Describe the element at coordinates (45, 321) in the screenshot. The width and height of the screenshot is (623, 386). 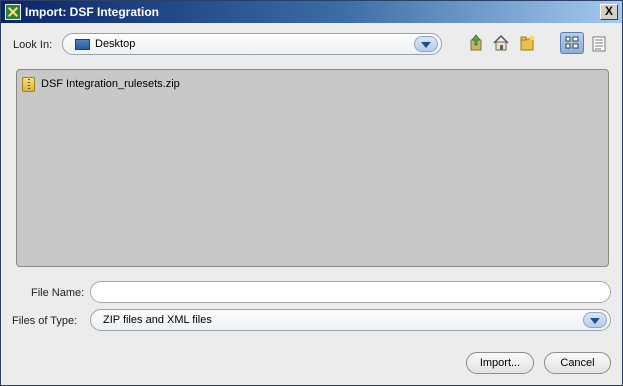
I see `file-type-label: Files of Type:` at that location.